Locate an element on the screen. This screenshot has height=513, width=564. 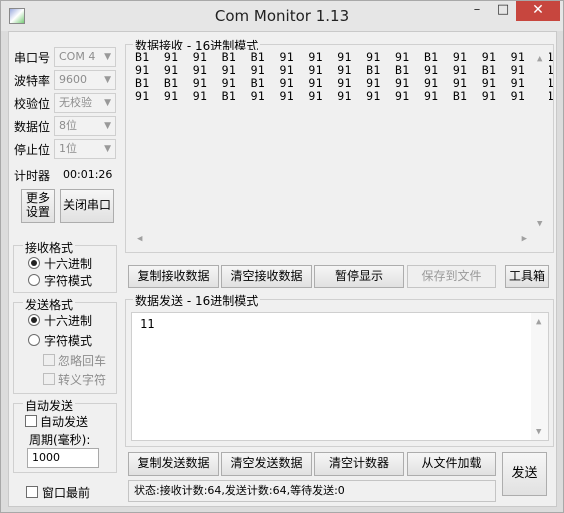
baud-label: 波特率 is located at coordinates (32, 81).